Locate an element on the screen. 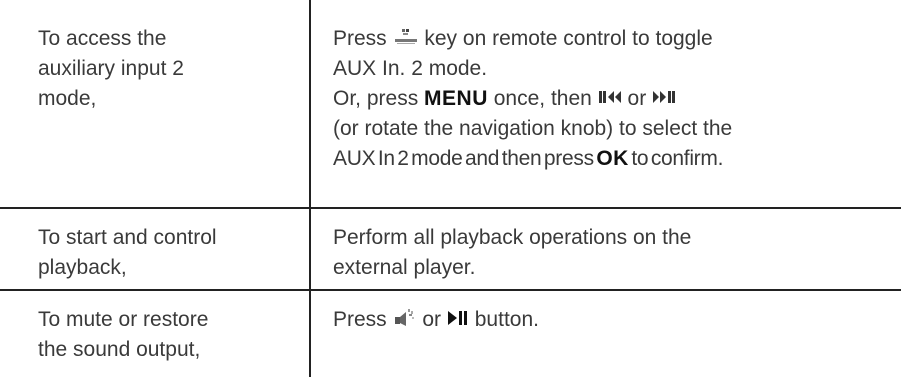 The image size is (901, 377). condition-line: To start and control is located at coordinates (127, 237).